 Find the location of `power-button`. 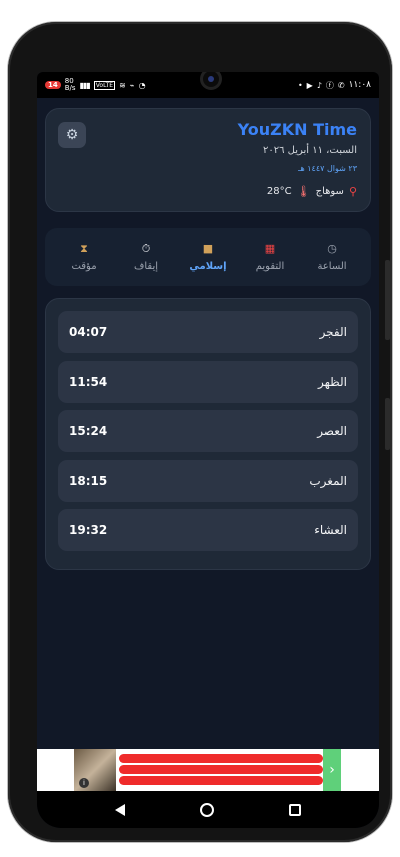

power-button is located at coordinates (387, 424).